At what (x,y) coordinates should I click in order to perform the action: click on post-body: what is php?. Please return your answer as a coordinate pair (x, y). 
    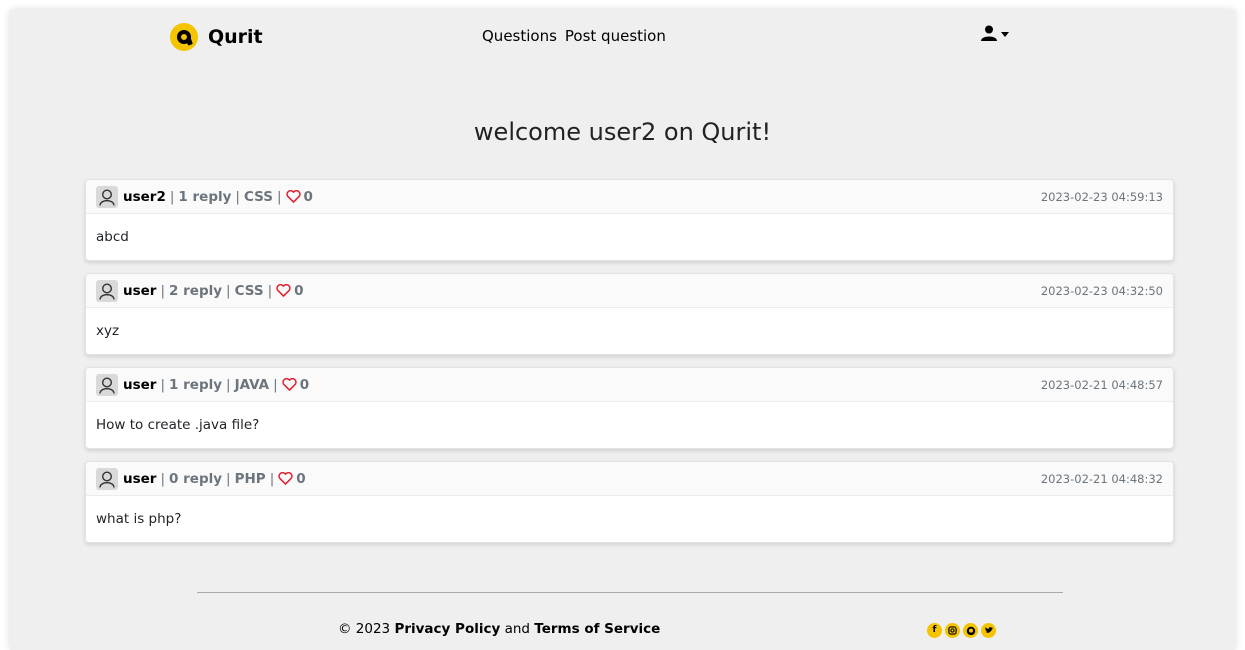
    Looking at the image, I should click on (629, 511).